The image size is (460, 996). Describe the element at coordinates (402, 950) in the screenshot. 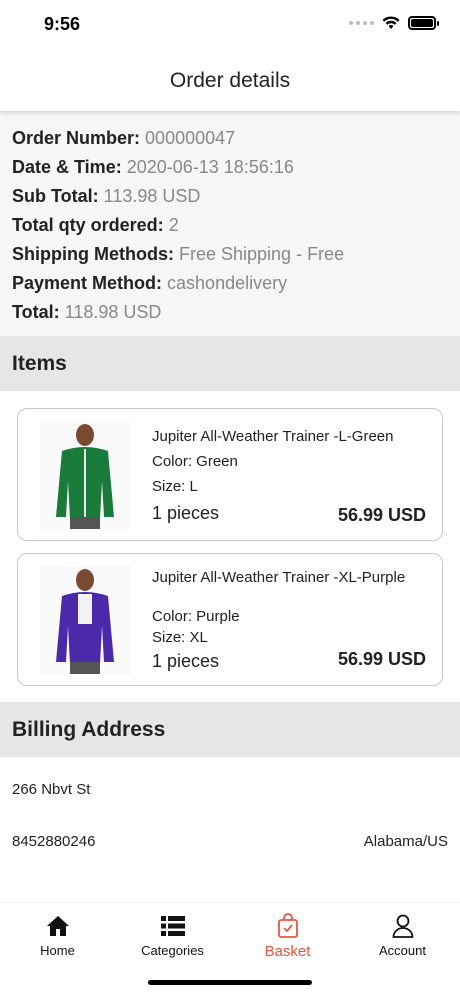

I see `tab-account-label: Account` at that location.